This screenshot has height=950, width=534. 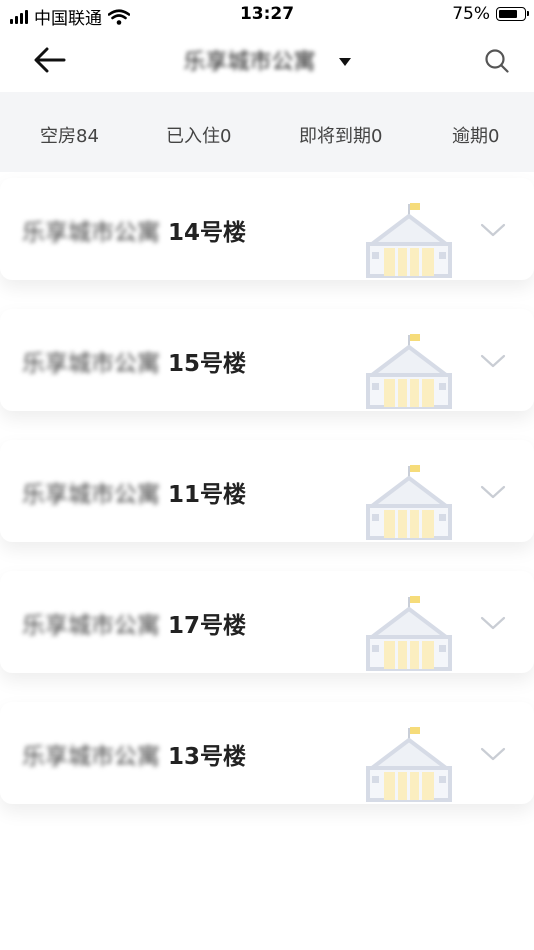 What do you see at coordinates (207, 495) in the screenshot?
I see `building-number: 11号楼` at bounding box center [207, 495].